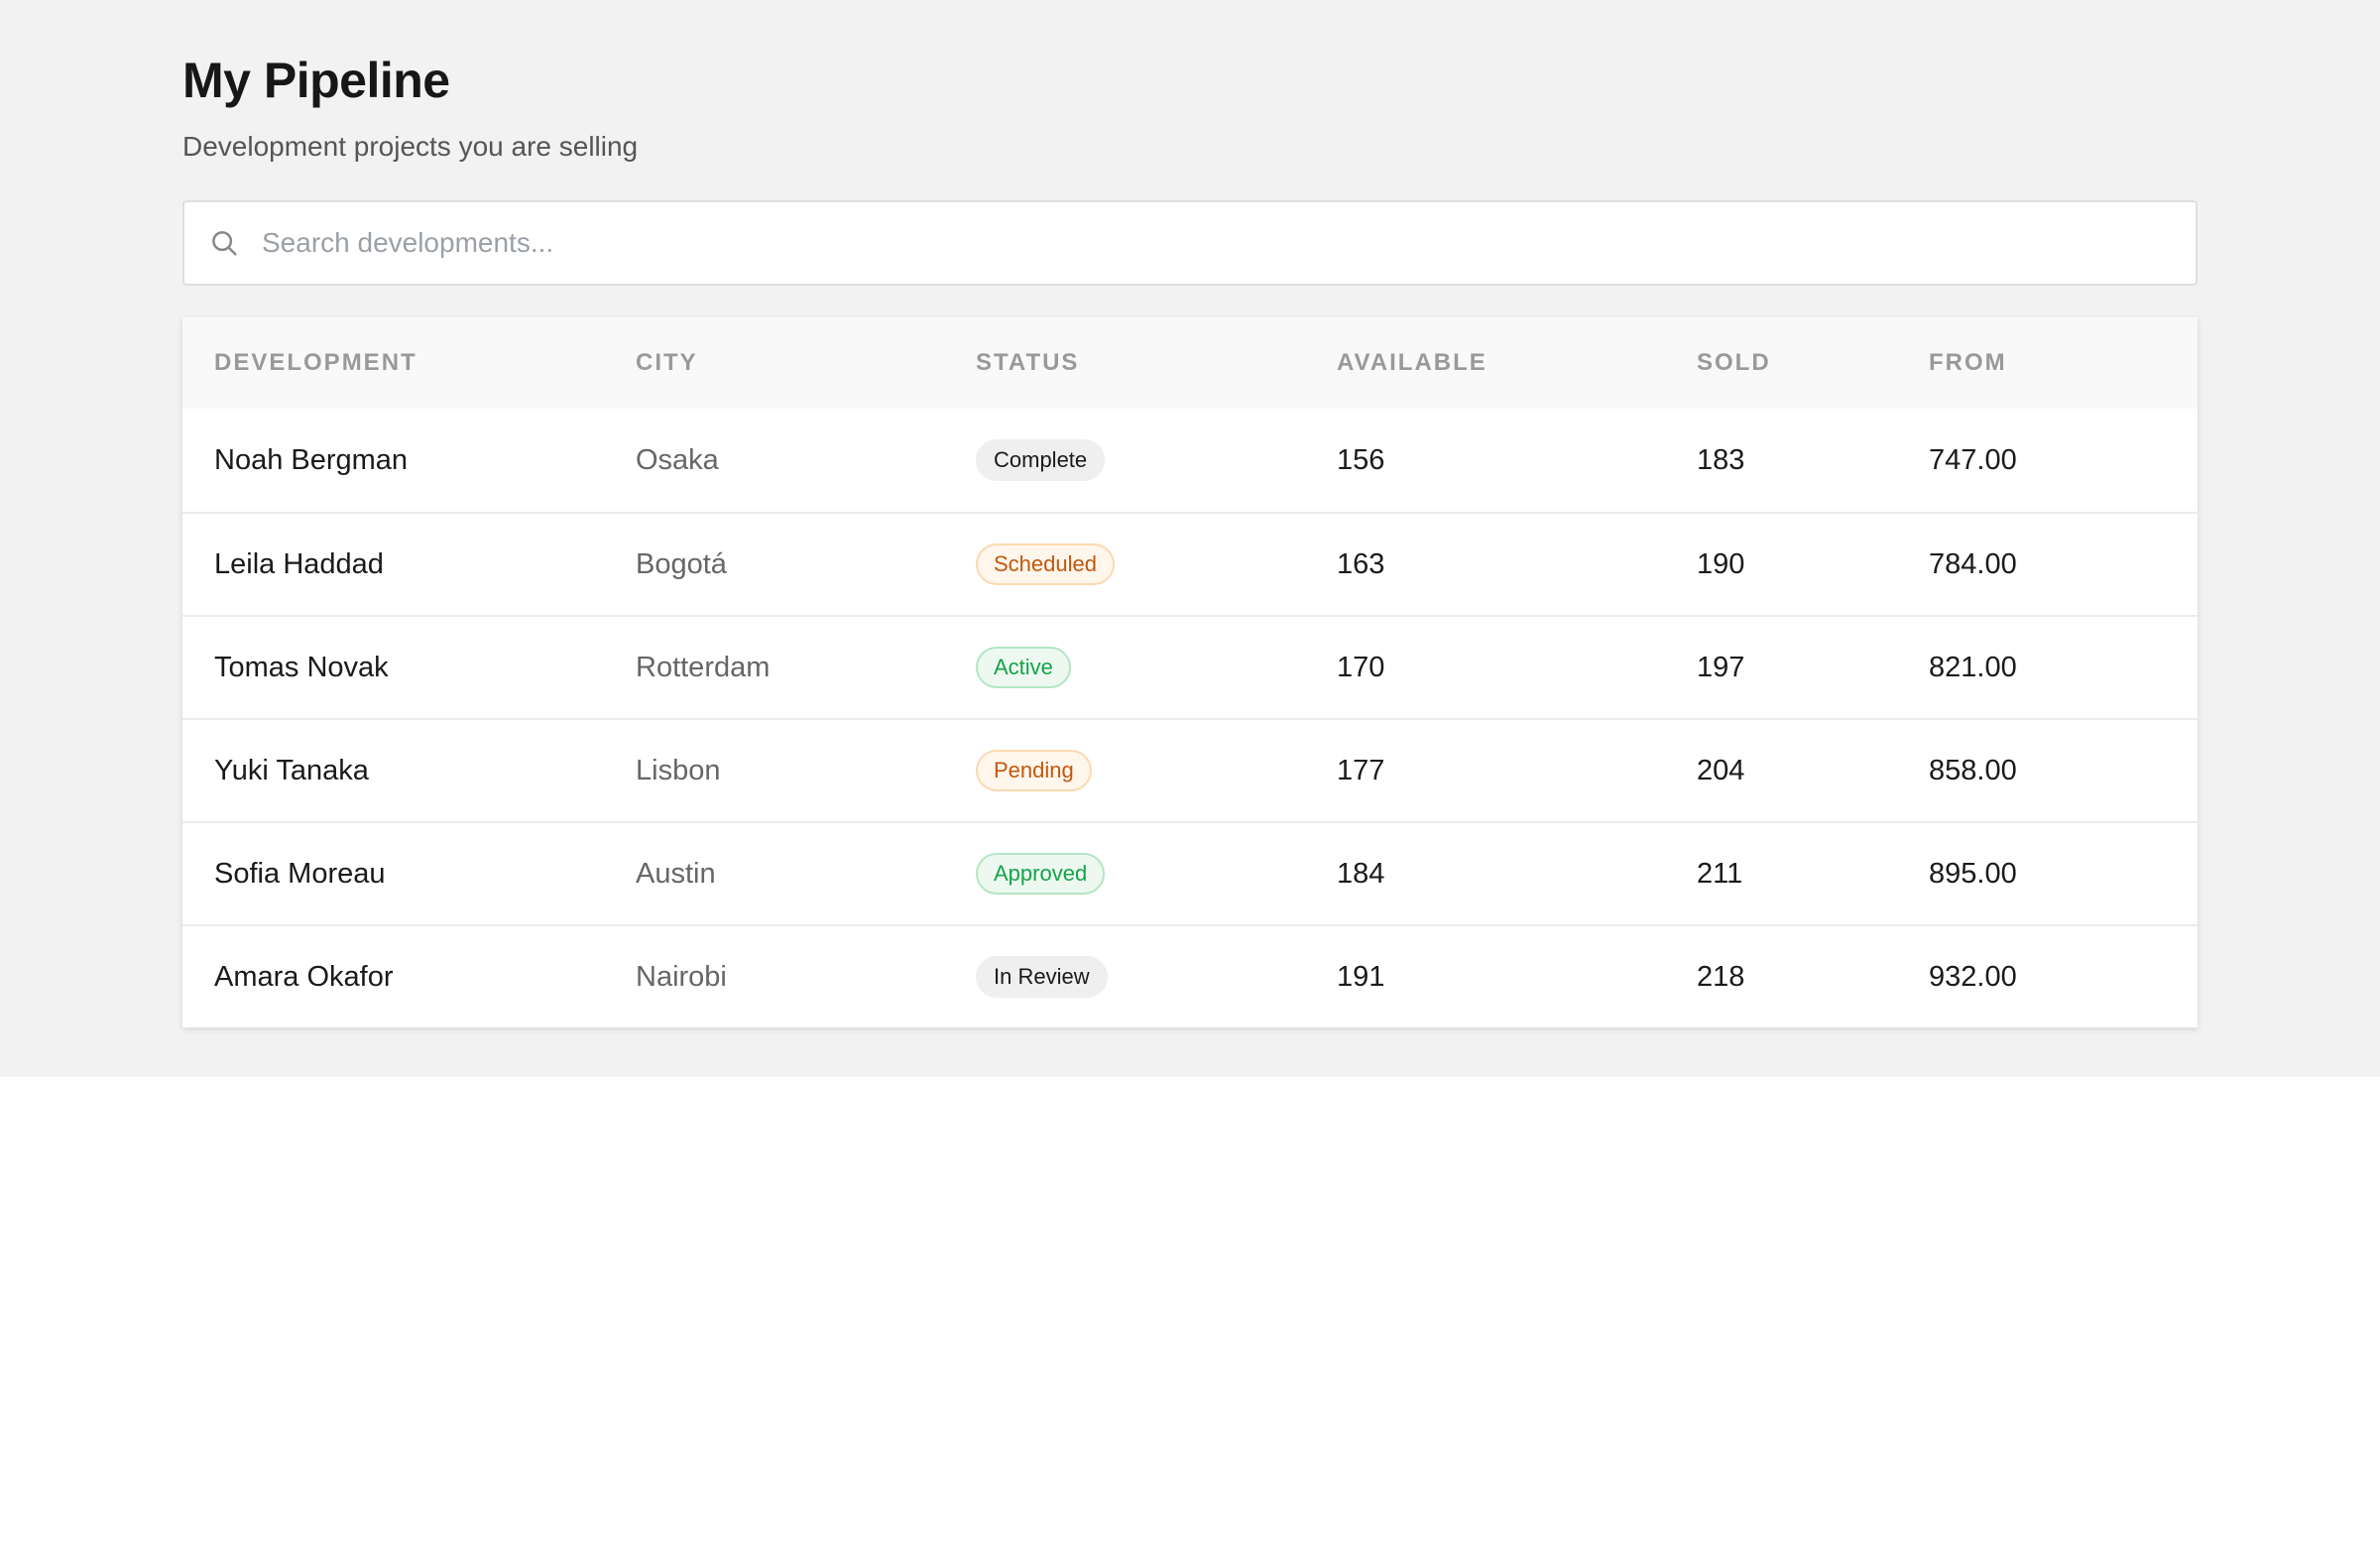 The width and height of the screenshot is (2380, 1563). What do you see at coordinates (1721, 770) in the screenshot?
I see `sold-cell: 204` at bounding box center [1721, 770].